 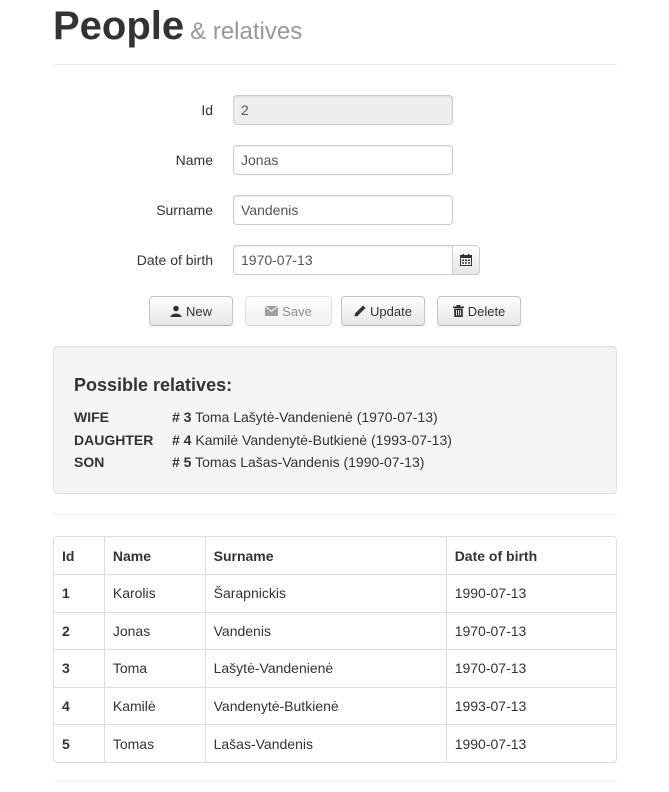 What do you see at coordinates (316, 417) in the screenshot?
I see `relative-text: Toma Lašytė-Vandenienė (1970-07-13)` at bounding box center [316, 417].